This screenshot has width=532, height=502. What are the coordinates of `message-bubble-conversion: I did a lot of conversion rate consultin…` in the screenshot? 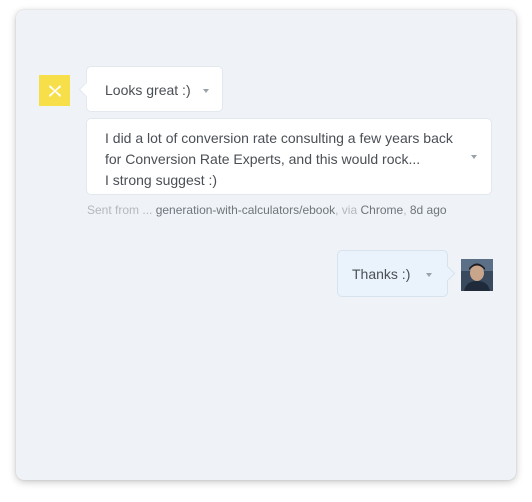 It's located at (289, 156).